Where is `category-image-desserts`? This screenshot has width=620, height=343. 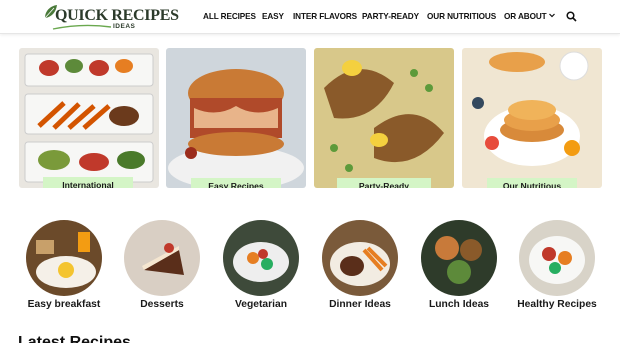
category-image-desserts is located at coordinates (162, 258).